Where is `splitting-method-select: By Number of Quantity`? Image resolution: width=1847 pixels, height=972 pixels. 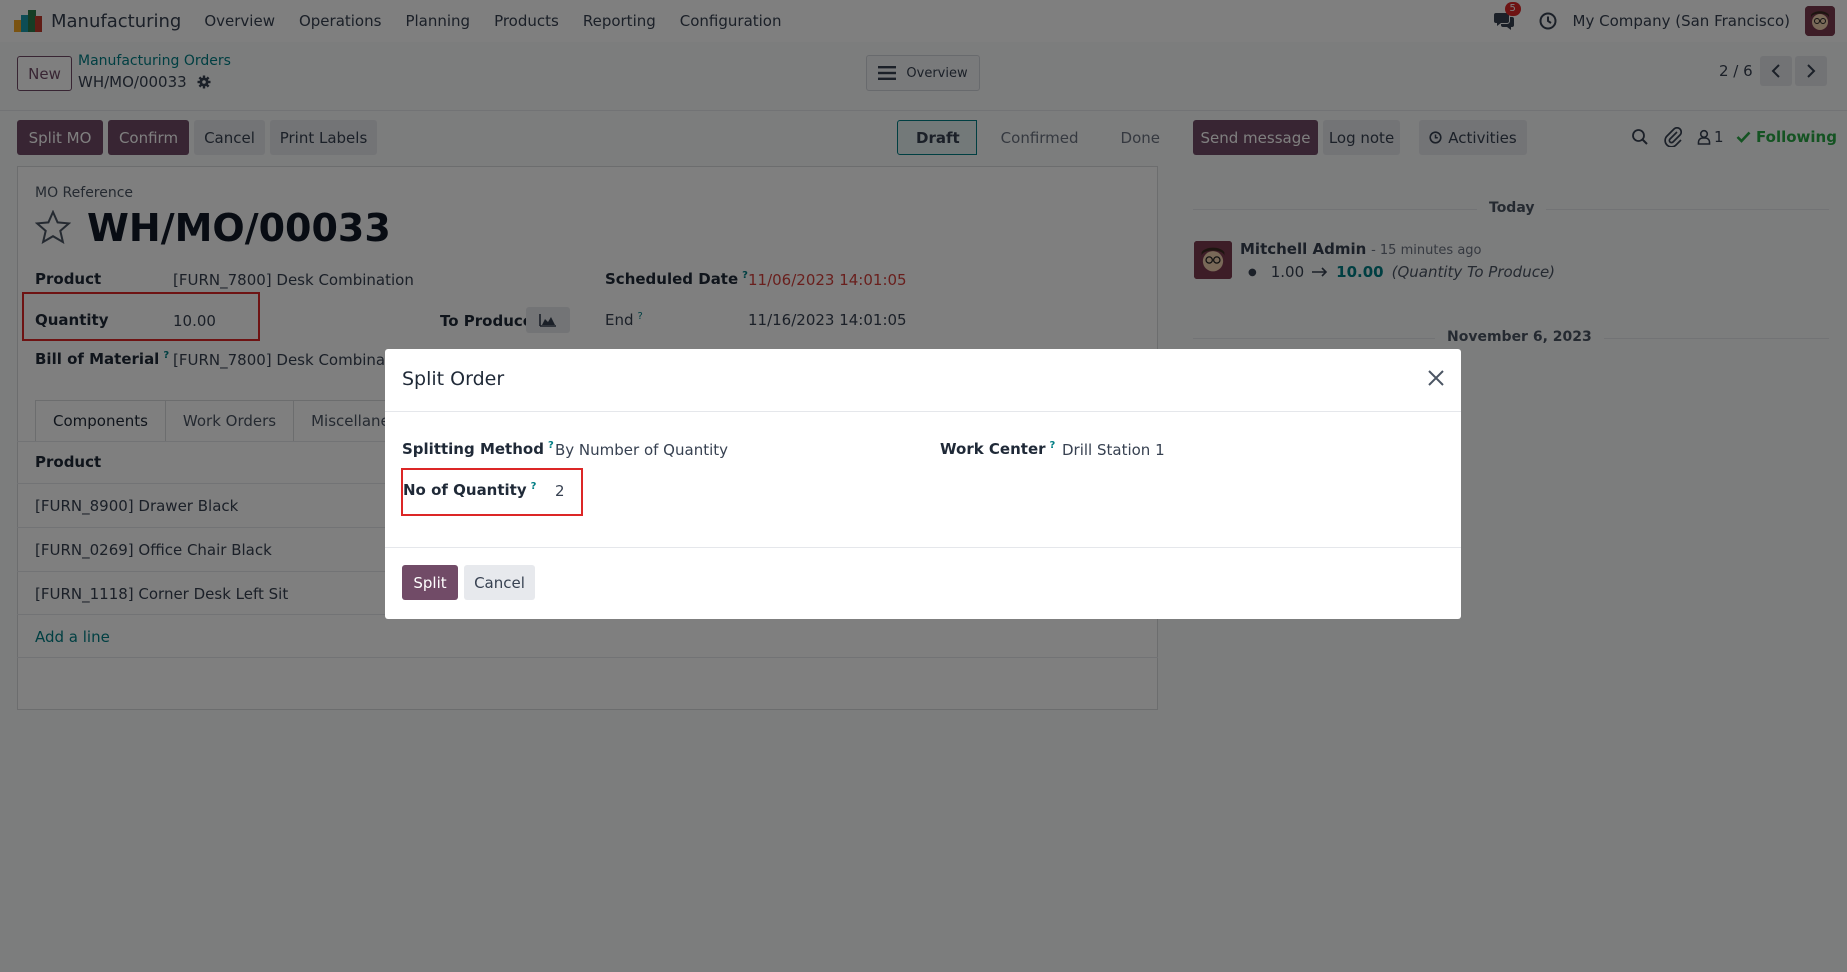 splitting-method-select: By Number of Quantity is located at coordinates (641, 450).